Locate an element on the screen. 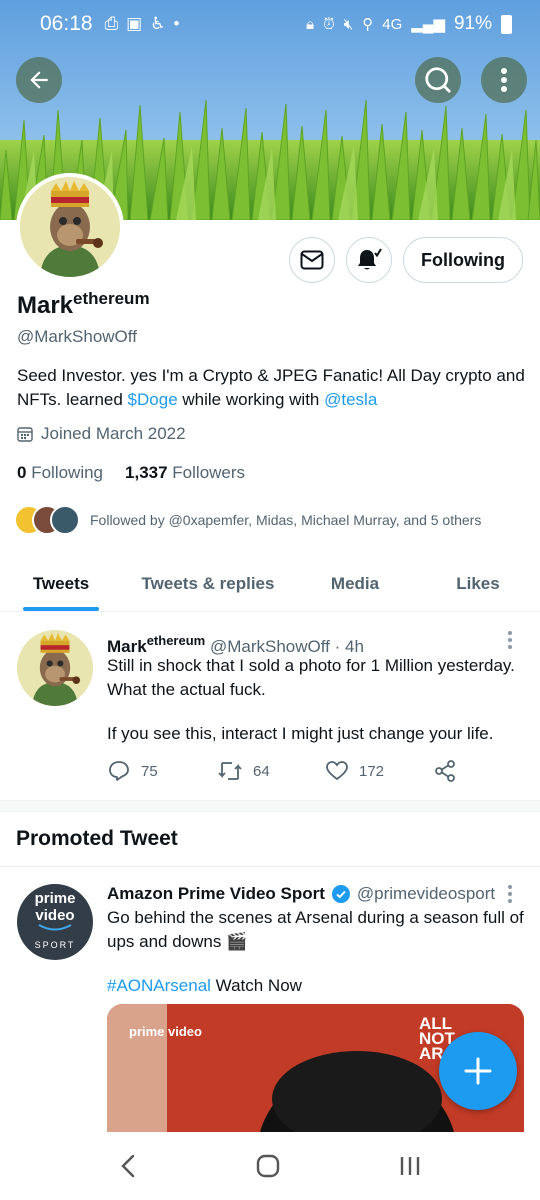 The image size is (540, 1200). profile-name-suffix: ethereum is located at coordinates (111, 298).